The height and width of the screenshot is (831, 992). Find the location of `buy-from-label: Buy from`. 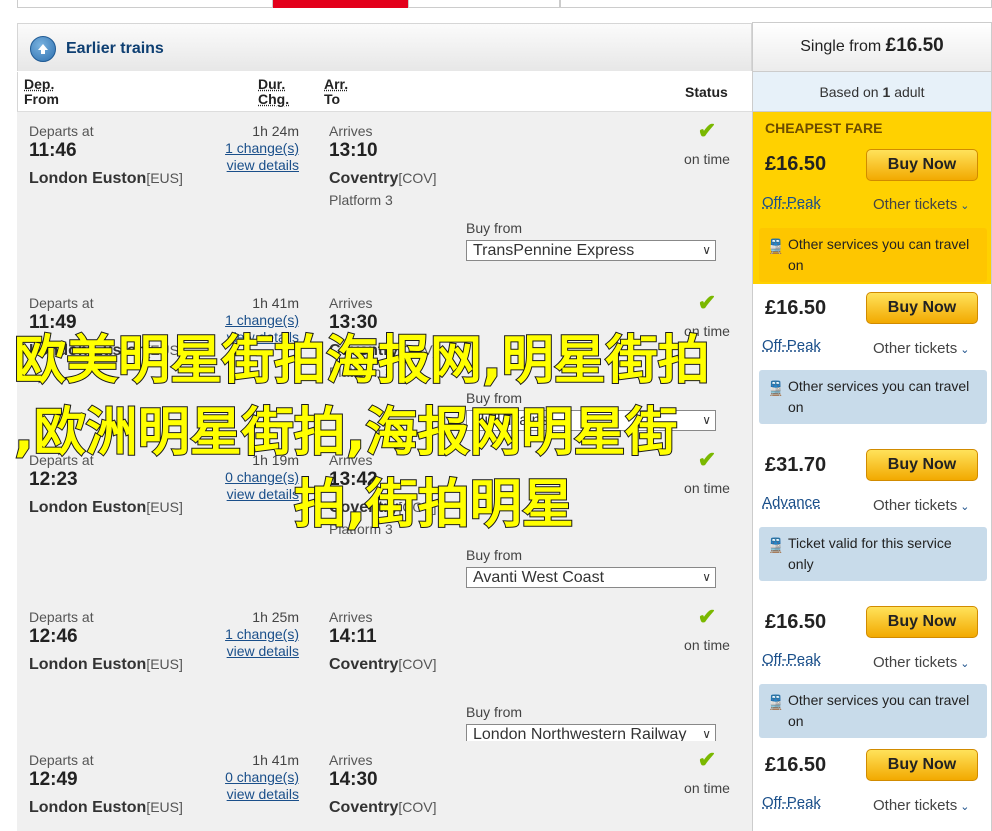

buy-from-label: Buy from is located at coordinates (494, 712).